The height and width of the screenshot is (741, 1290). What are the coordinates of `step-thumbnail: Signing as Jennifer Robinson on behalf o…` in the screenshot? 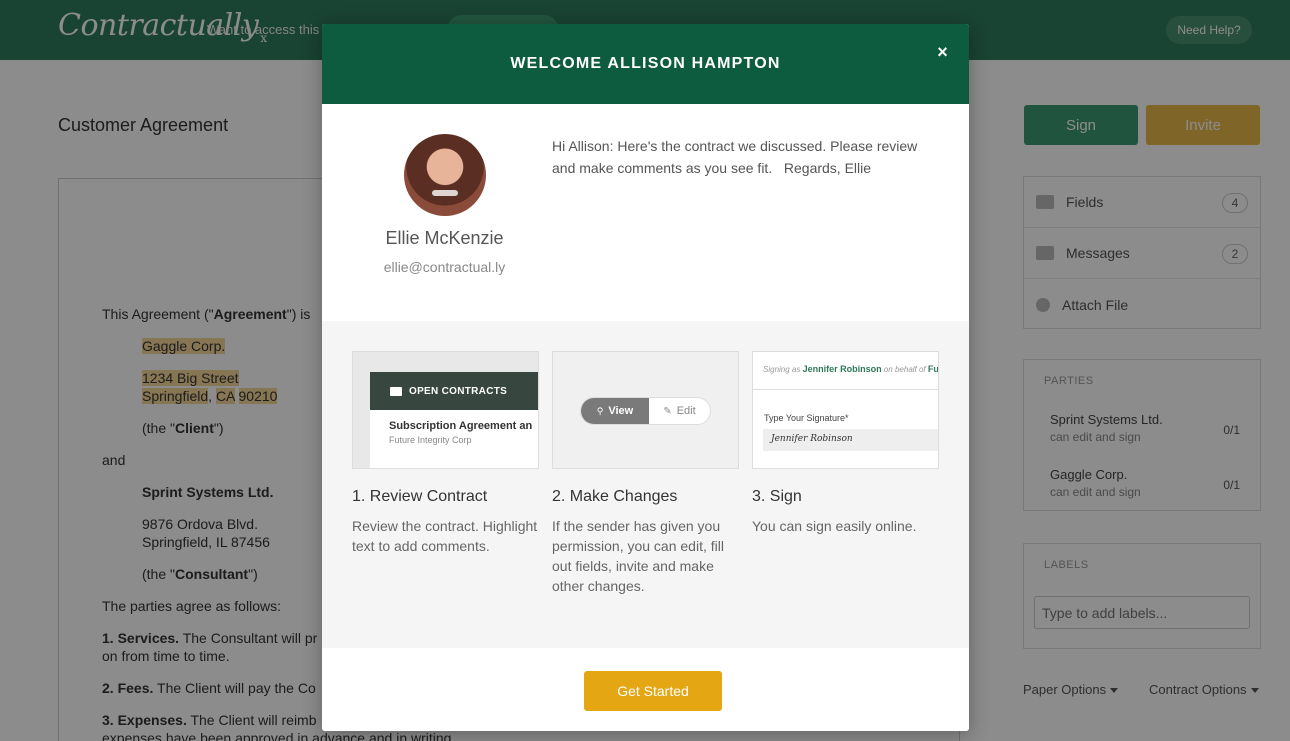 It's located at (845, 410).